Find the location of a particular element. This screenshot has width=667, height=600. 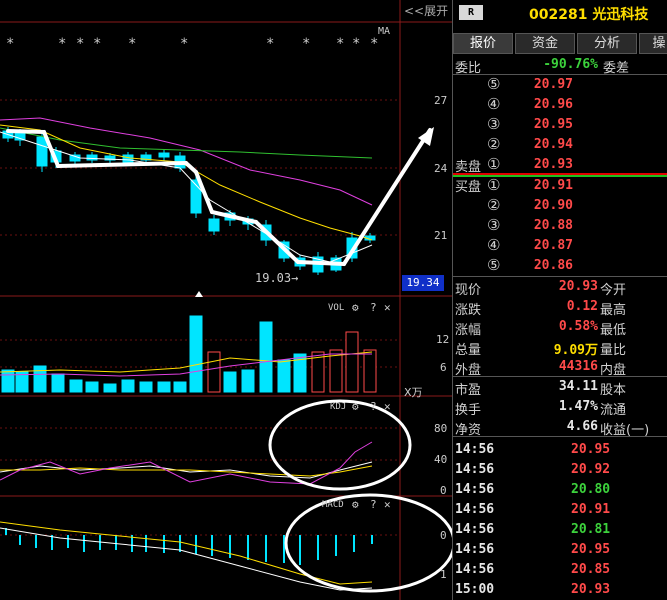

macd-dea-line is located at coordinates (186, 553).